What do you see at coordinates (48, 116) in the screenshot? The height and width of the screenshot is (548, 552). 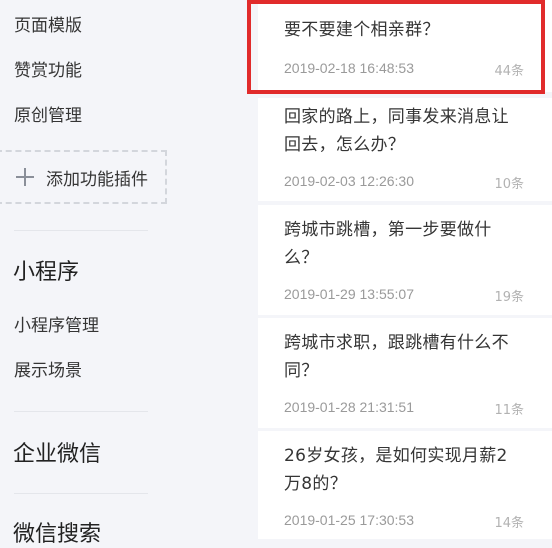 I see `sidebar-item-original: 原创管理` at bounding box center [48, 116].